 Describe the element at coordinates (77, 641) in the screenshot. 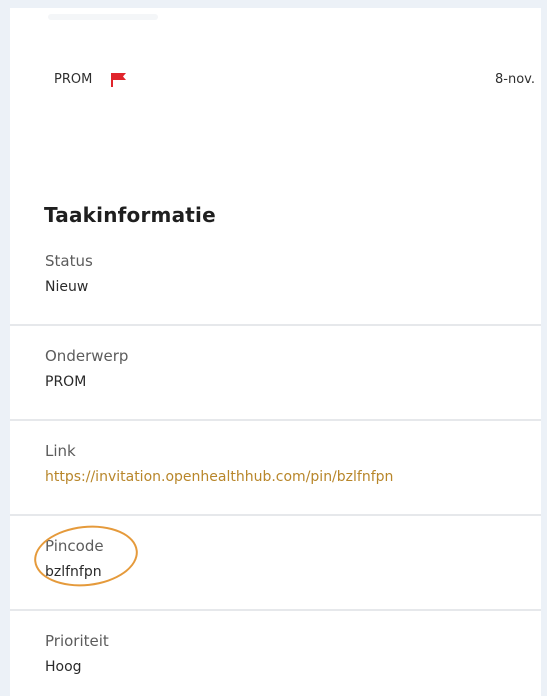

I see `field-label: Prioriteit` at that location.